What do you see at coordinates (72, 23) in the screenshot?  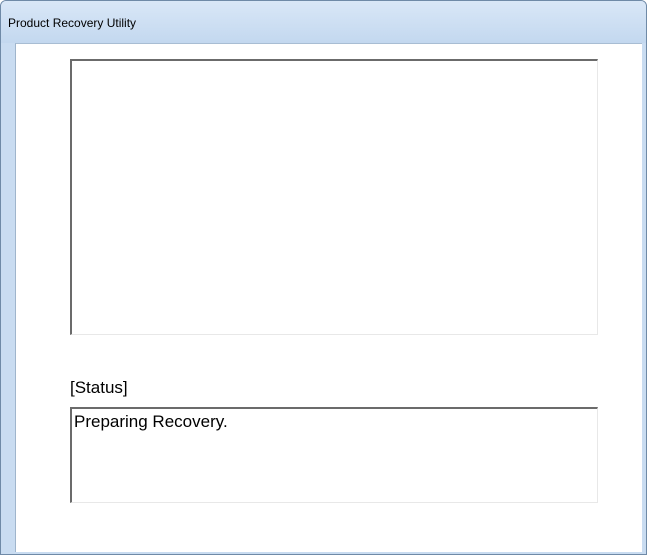 I see `window-title: Product Recovery Utility` at bounding box center [72, 23].